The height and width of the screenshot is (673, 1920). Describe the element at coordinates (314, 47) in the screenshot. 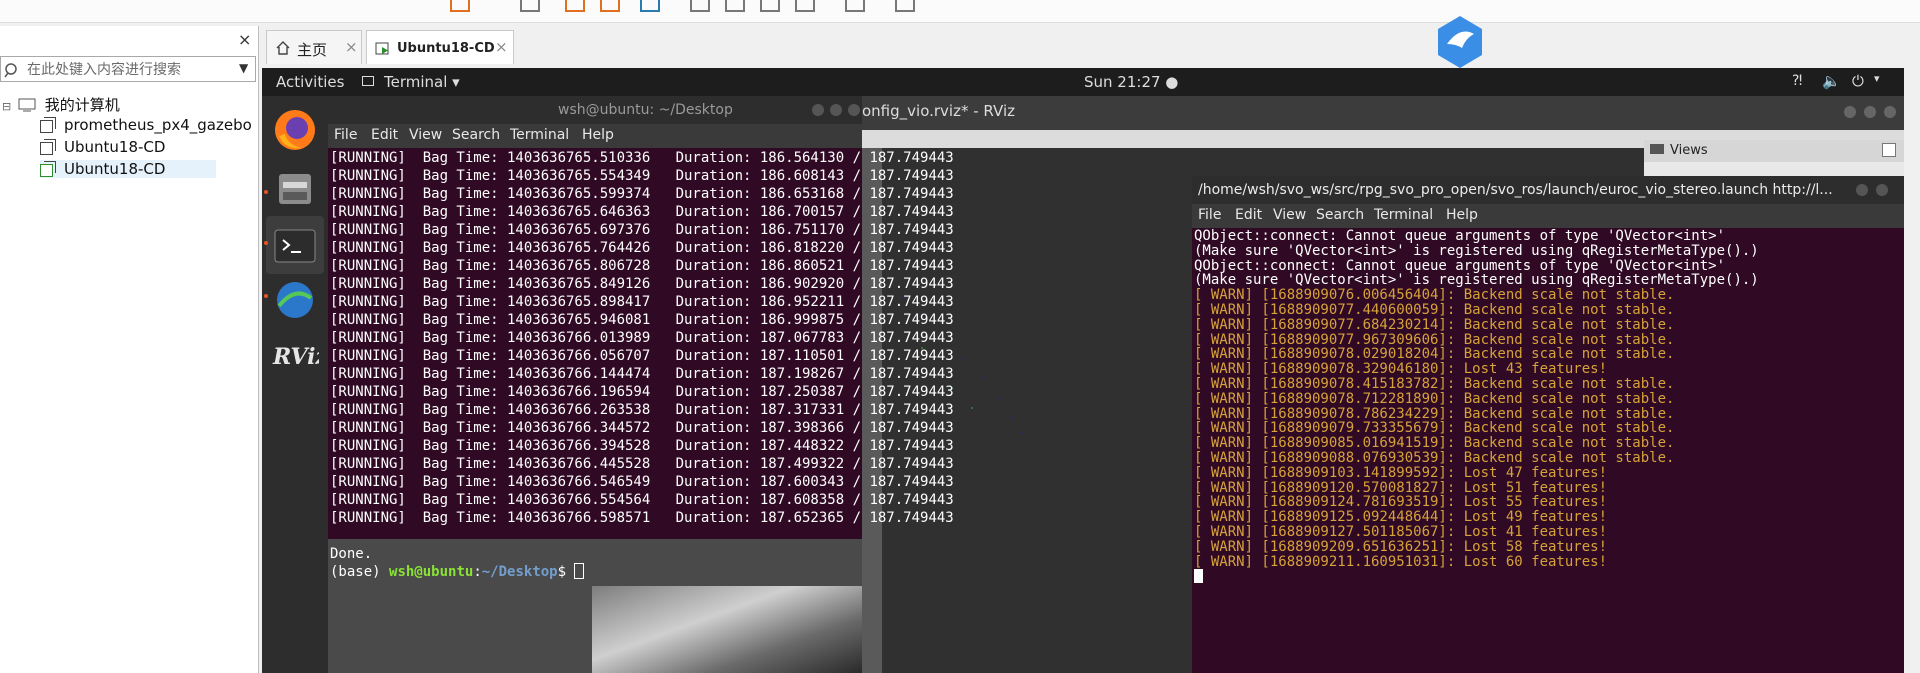

I see `tab-home: 主页 ×` at that location.